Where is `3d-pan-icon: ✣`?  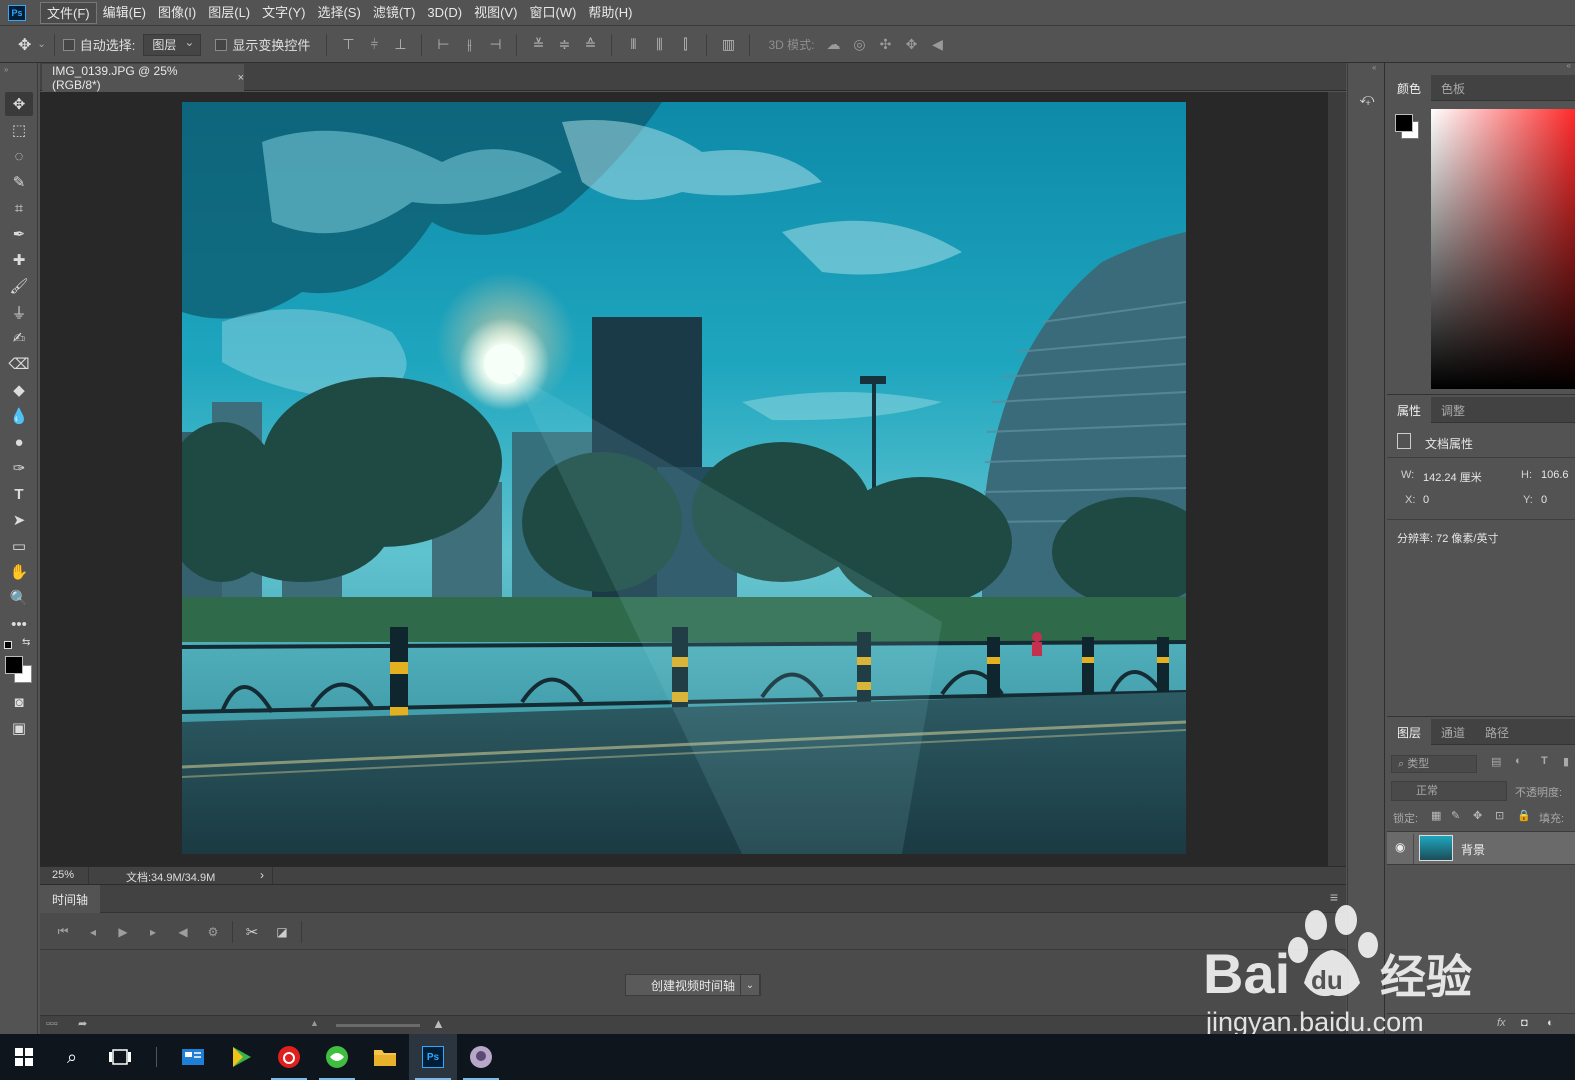 3d-pan-icon: ✣ is located at coordinates (885, 44).